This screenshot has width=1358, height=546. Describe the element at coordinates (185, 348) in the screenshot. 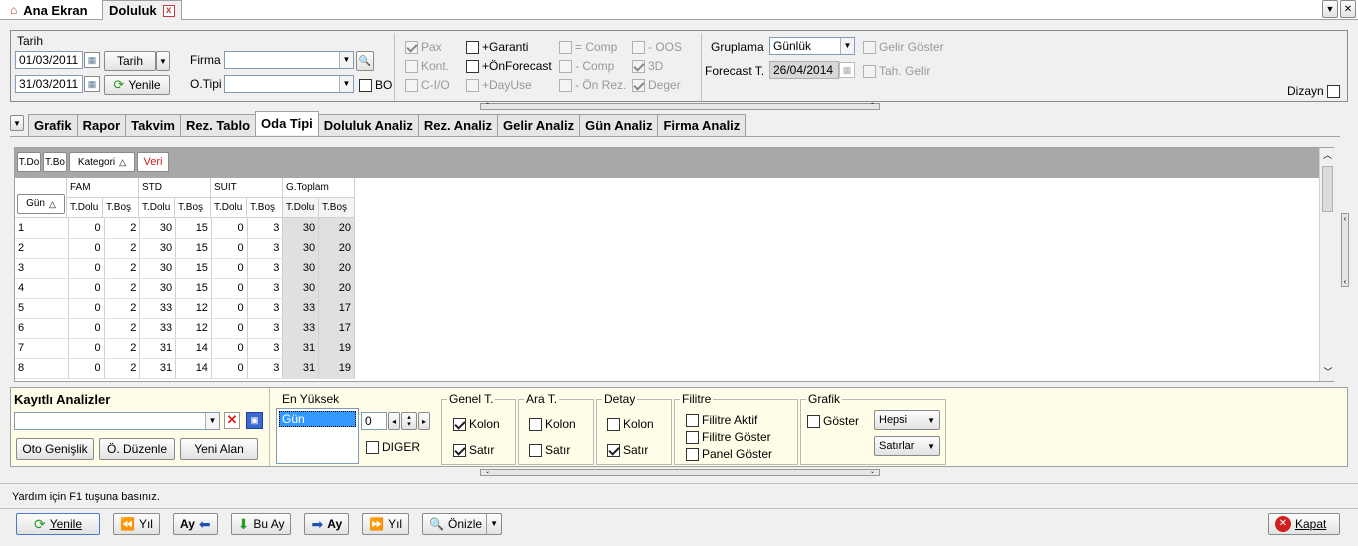

I see `table-row: 7 0 2 31 14 0 3 31 19` at that location.